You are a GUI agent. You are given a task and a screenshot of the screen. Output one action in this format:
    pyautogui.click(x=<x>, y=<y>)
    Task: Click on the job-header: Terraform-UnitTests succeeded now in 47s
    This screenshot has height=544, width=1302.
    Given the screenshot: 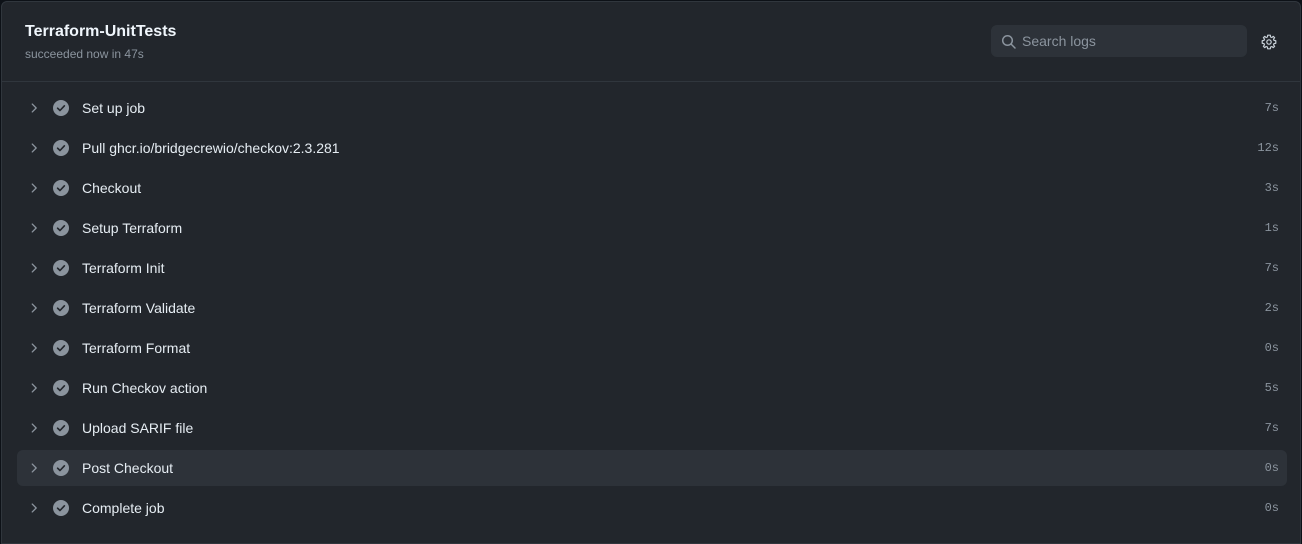 What is the action you would take?
    pyautogui.click(x=651, y=42)
    